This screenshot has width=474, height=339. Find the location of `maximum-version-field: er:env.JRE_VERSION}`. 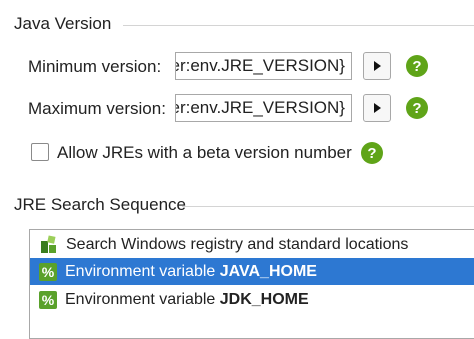

maximum-version-field: er:env.JRE_VERSION} is located at coordinates (263, 108).